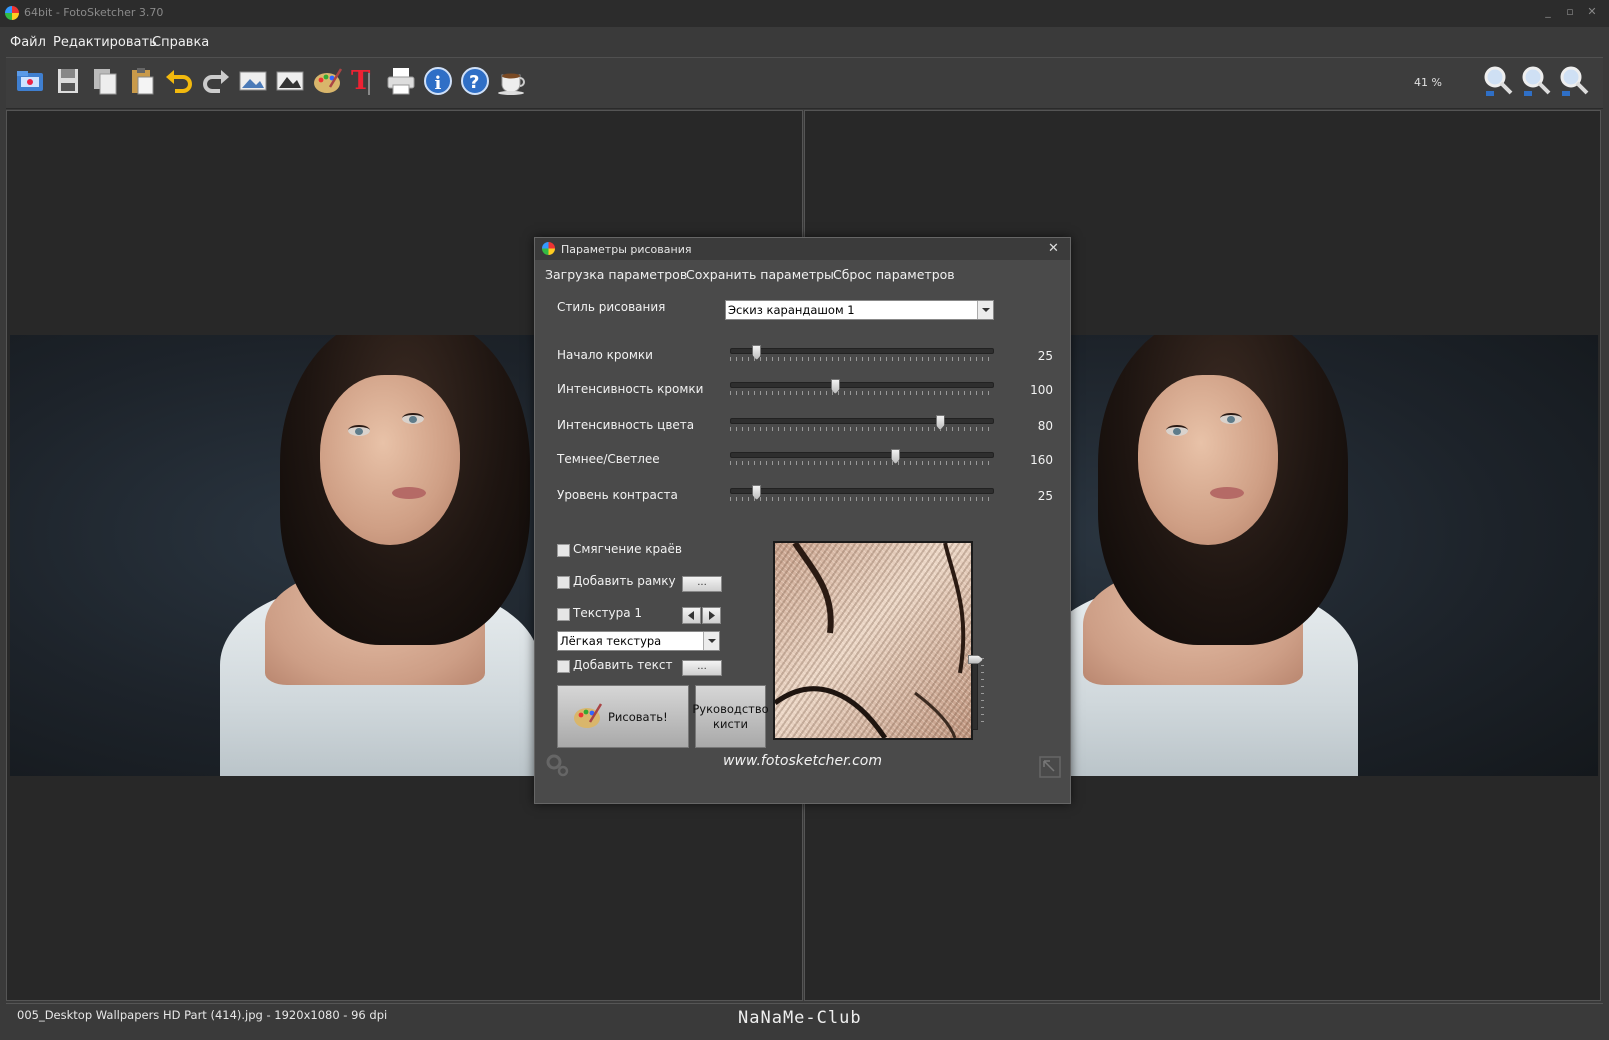 Image resolution: width=1609 pixels, height=1040 pixels. What do you see at coordinates (1041, 460) in the screenshot?
I see `slider-value: 160` at bounding box center [1041, 460].